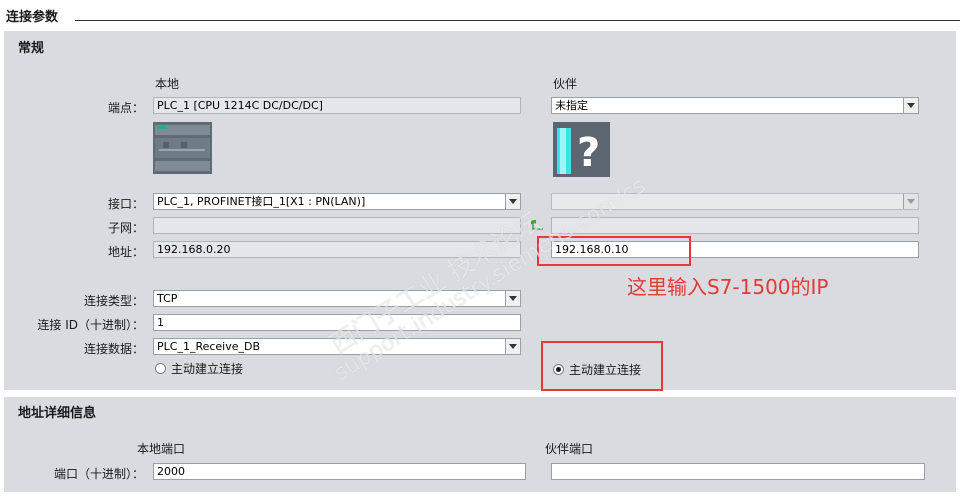 This screenshot has height=504, width=960. I want to click on local-address-value: 192.168.0.20, so click(194, 249).